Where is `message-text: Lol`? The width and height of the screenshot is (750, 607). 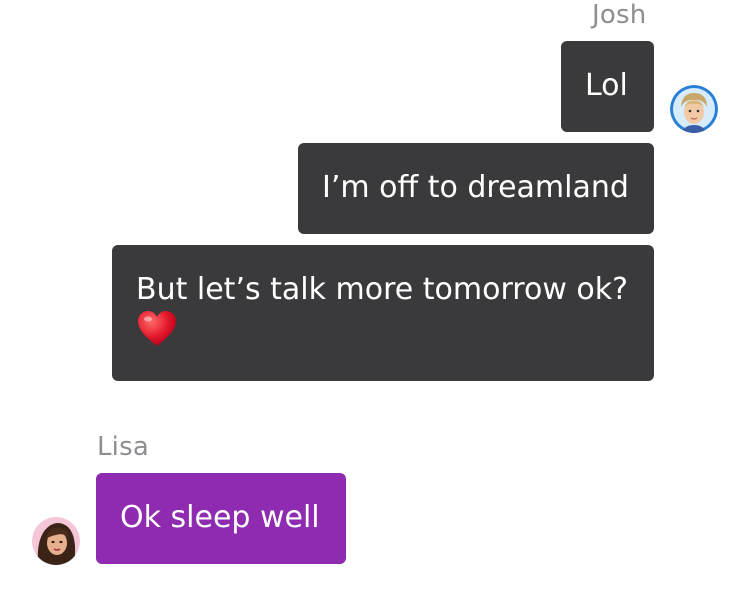
message-text: Lol is located at coordinates (606, 85).